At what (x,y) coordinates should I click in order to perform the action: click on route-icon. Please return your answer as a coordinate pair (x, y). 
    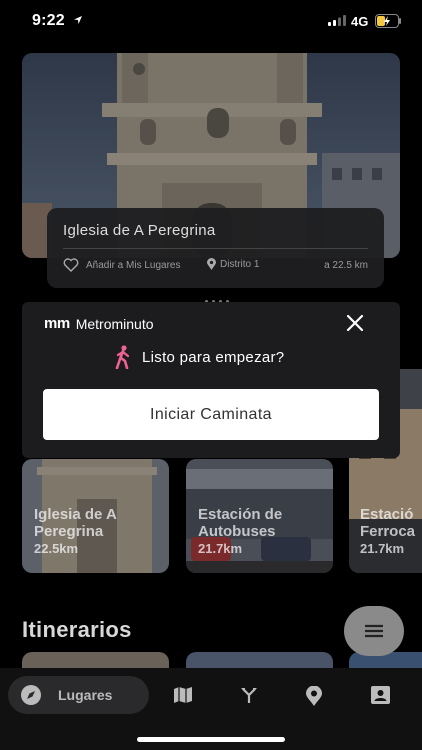
    Looking at the image, I should click on (249, 695).